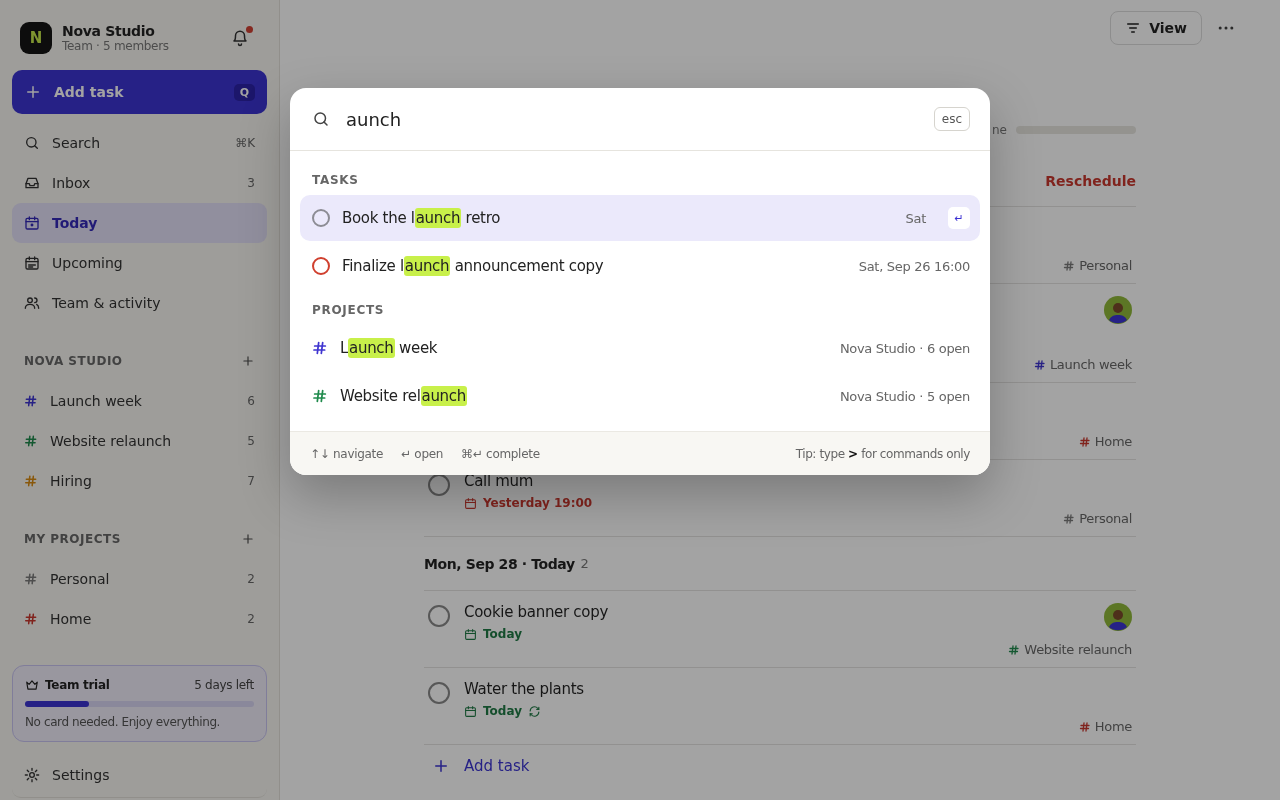 This screenshot has height=800, width=1280. I want to click on view-button: View, so click(1156, 28).